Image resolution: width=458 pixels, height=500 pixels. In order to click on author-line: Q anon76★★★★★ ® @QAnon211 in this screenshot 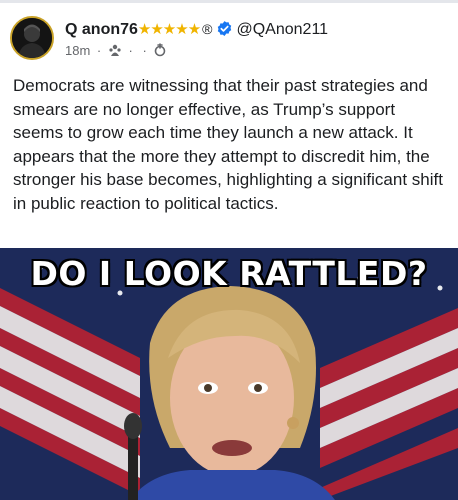, I will do `click(196, 29)`.